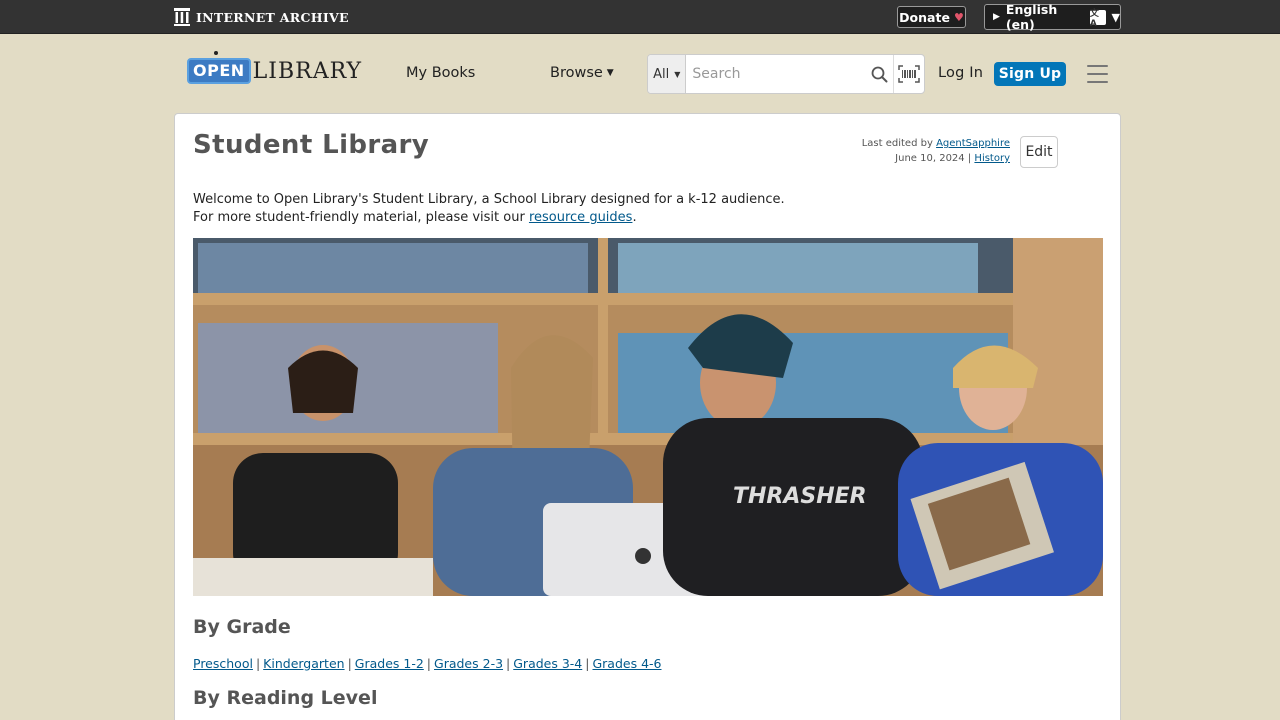 The image size is (1280, 720). I want to click on logo-library-text: LIBRARY, so click(307, 71).